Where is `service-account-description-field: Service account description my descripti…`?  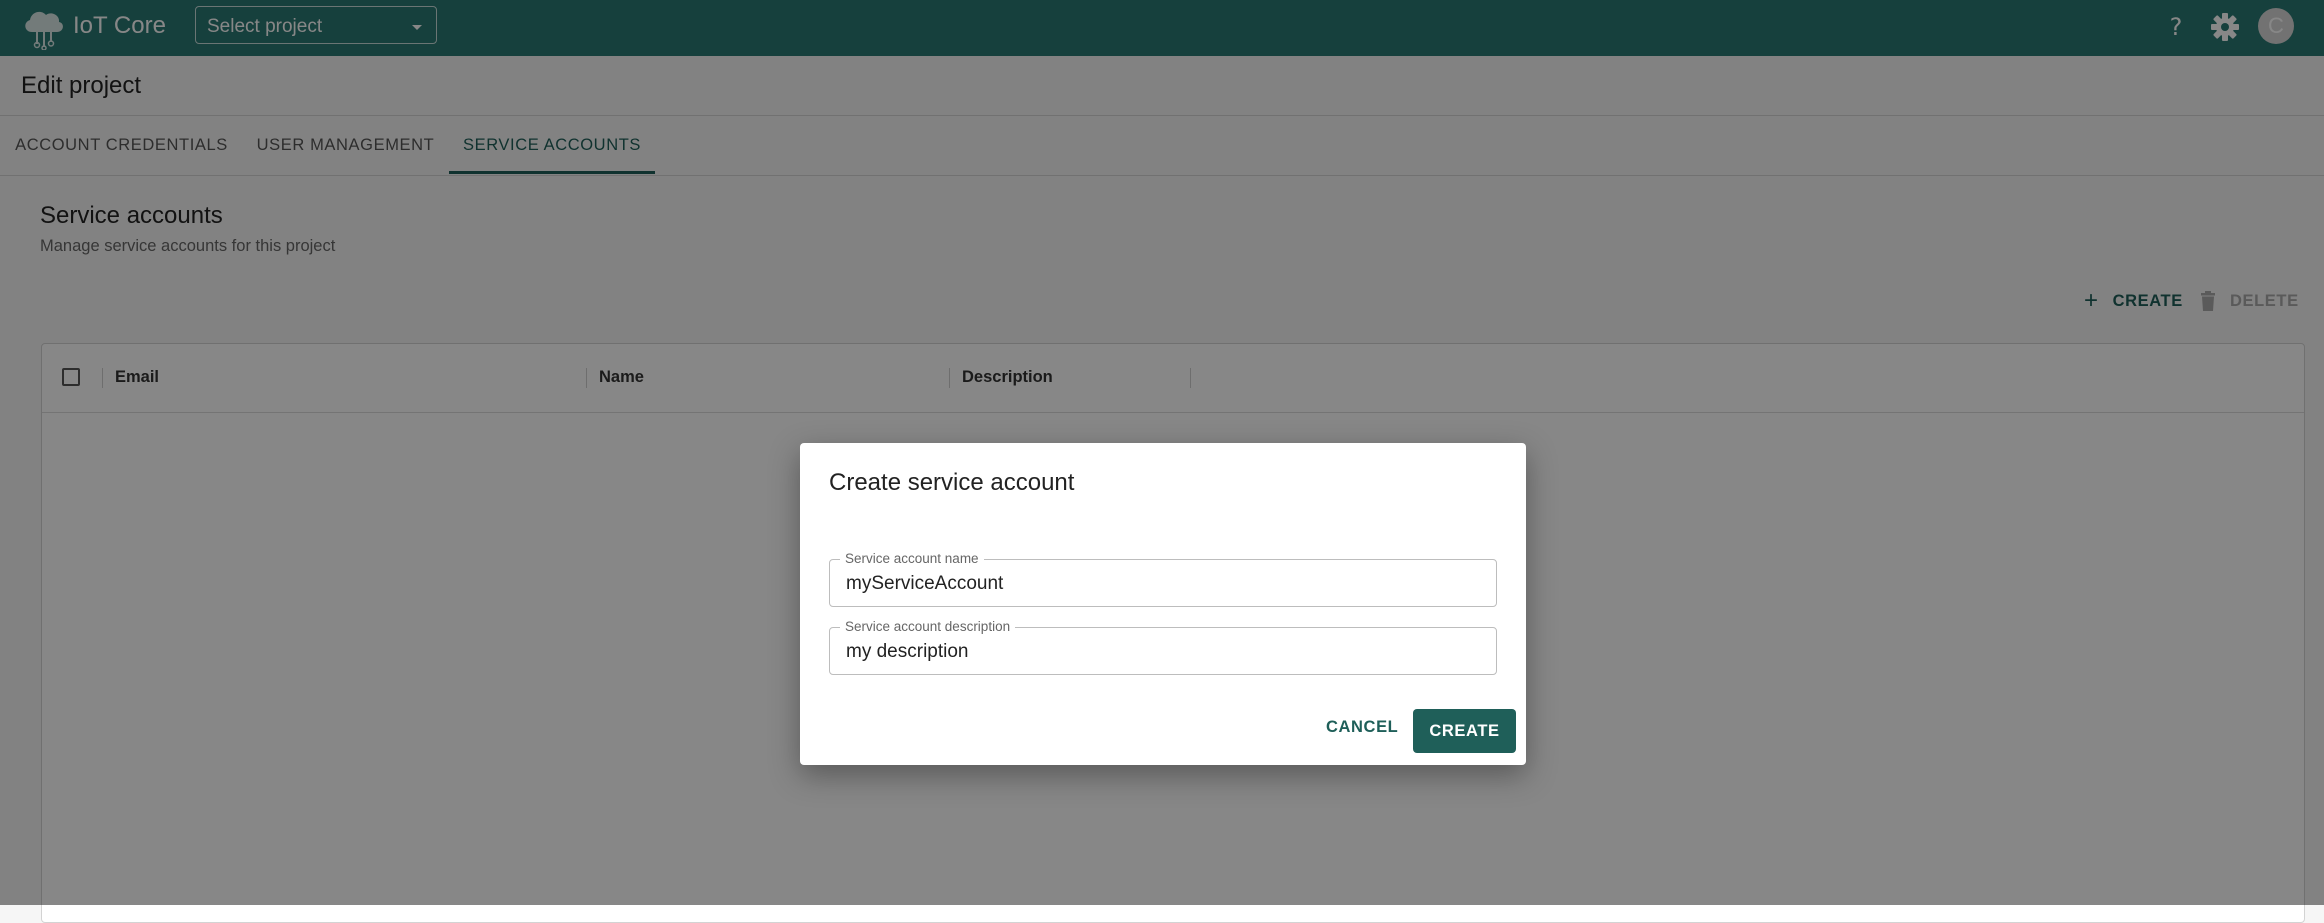 service-account-description-field: Service account description my descripti… is located at coordinates (1163, 647).